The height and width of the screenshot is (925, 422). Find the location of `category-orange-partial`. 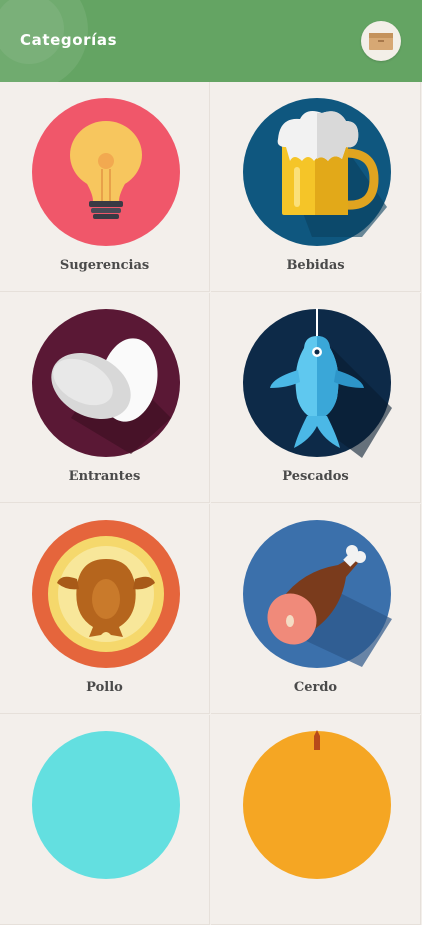

category-orange-partial is located at coordinates (316, 820).